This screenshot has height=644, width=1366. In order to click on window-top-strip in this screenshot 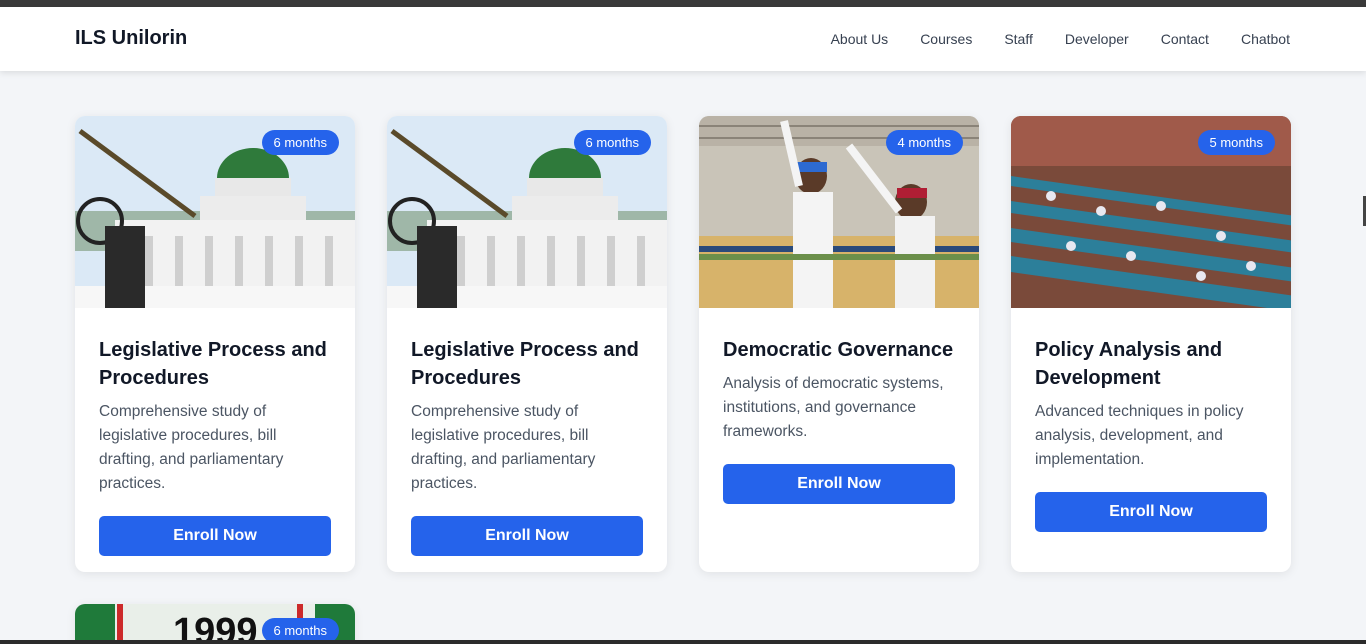, I will do `click(683, 3)`.